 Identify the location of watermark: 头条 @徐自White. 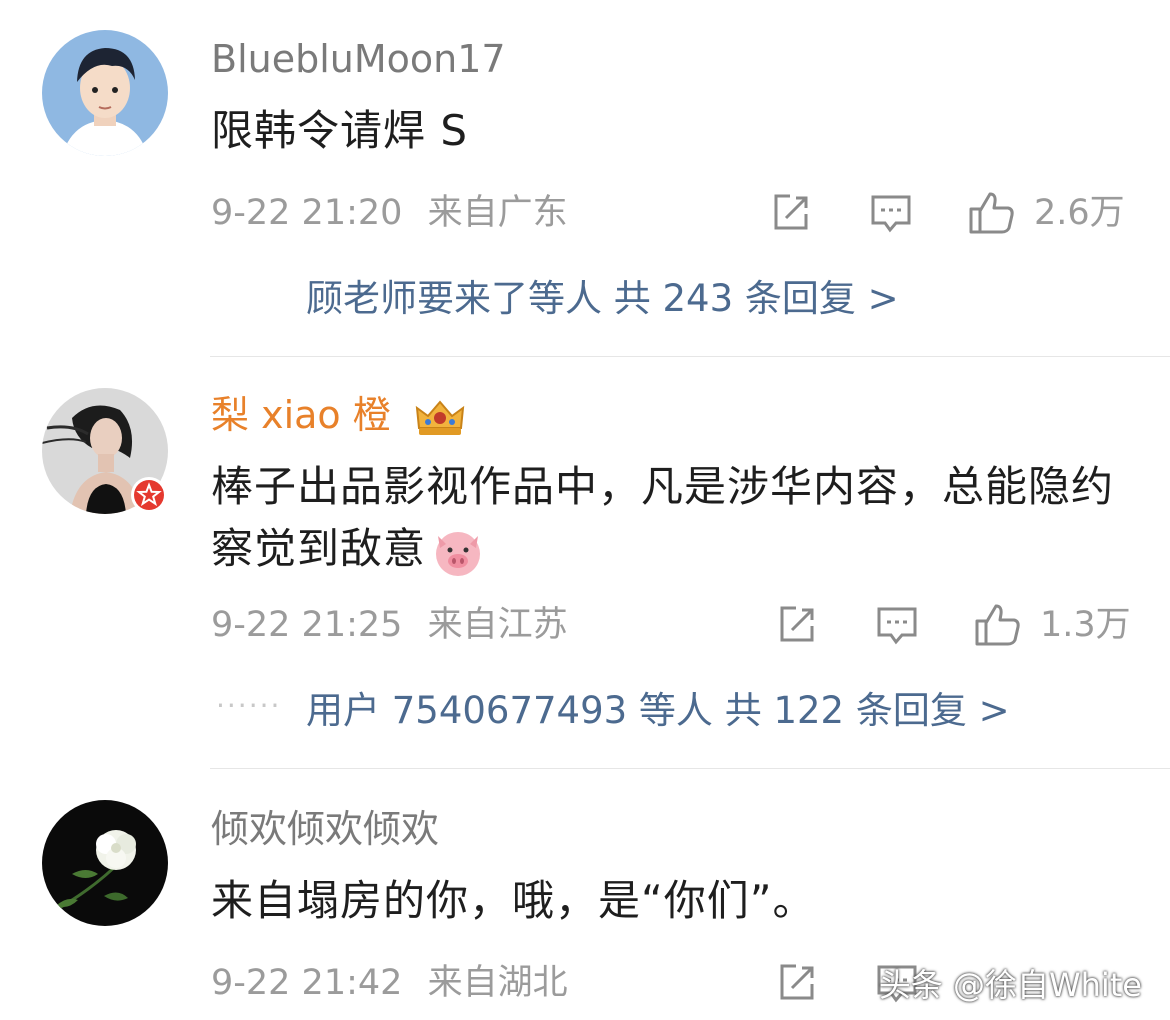
(1010, 985).